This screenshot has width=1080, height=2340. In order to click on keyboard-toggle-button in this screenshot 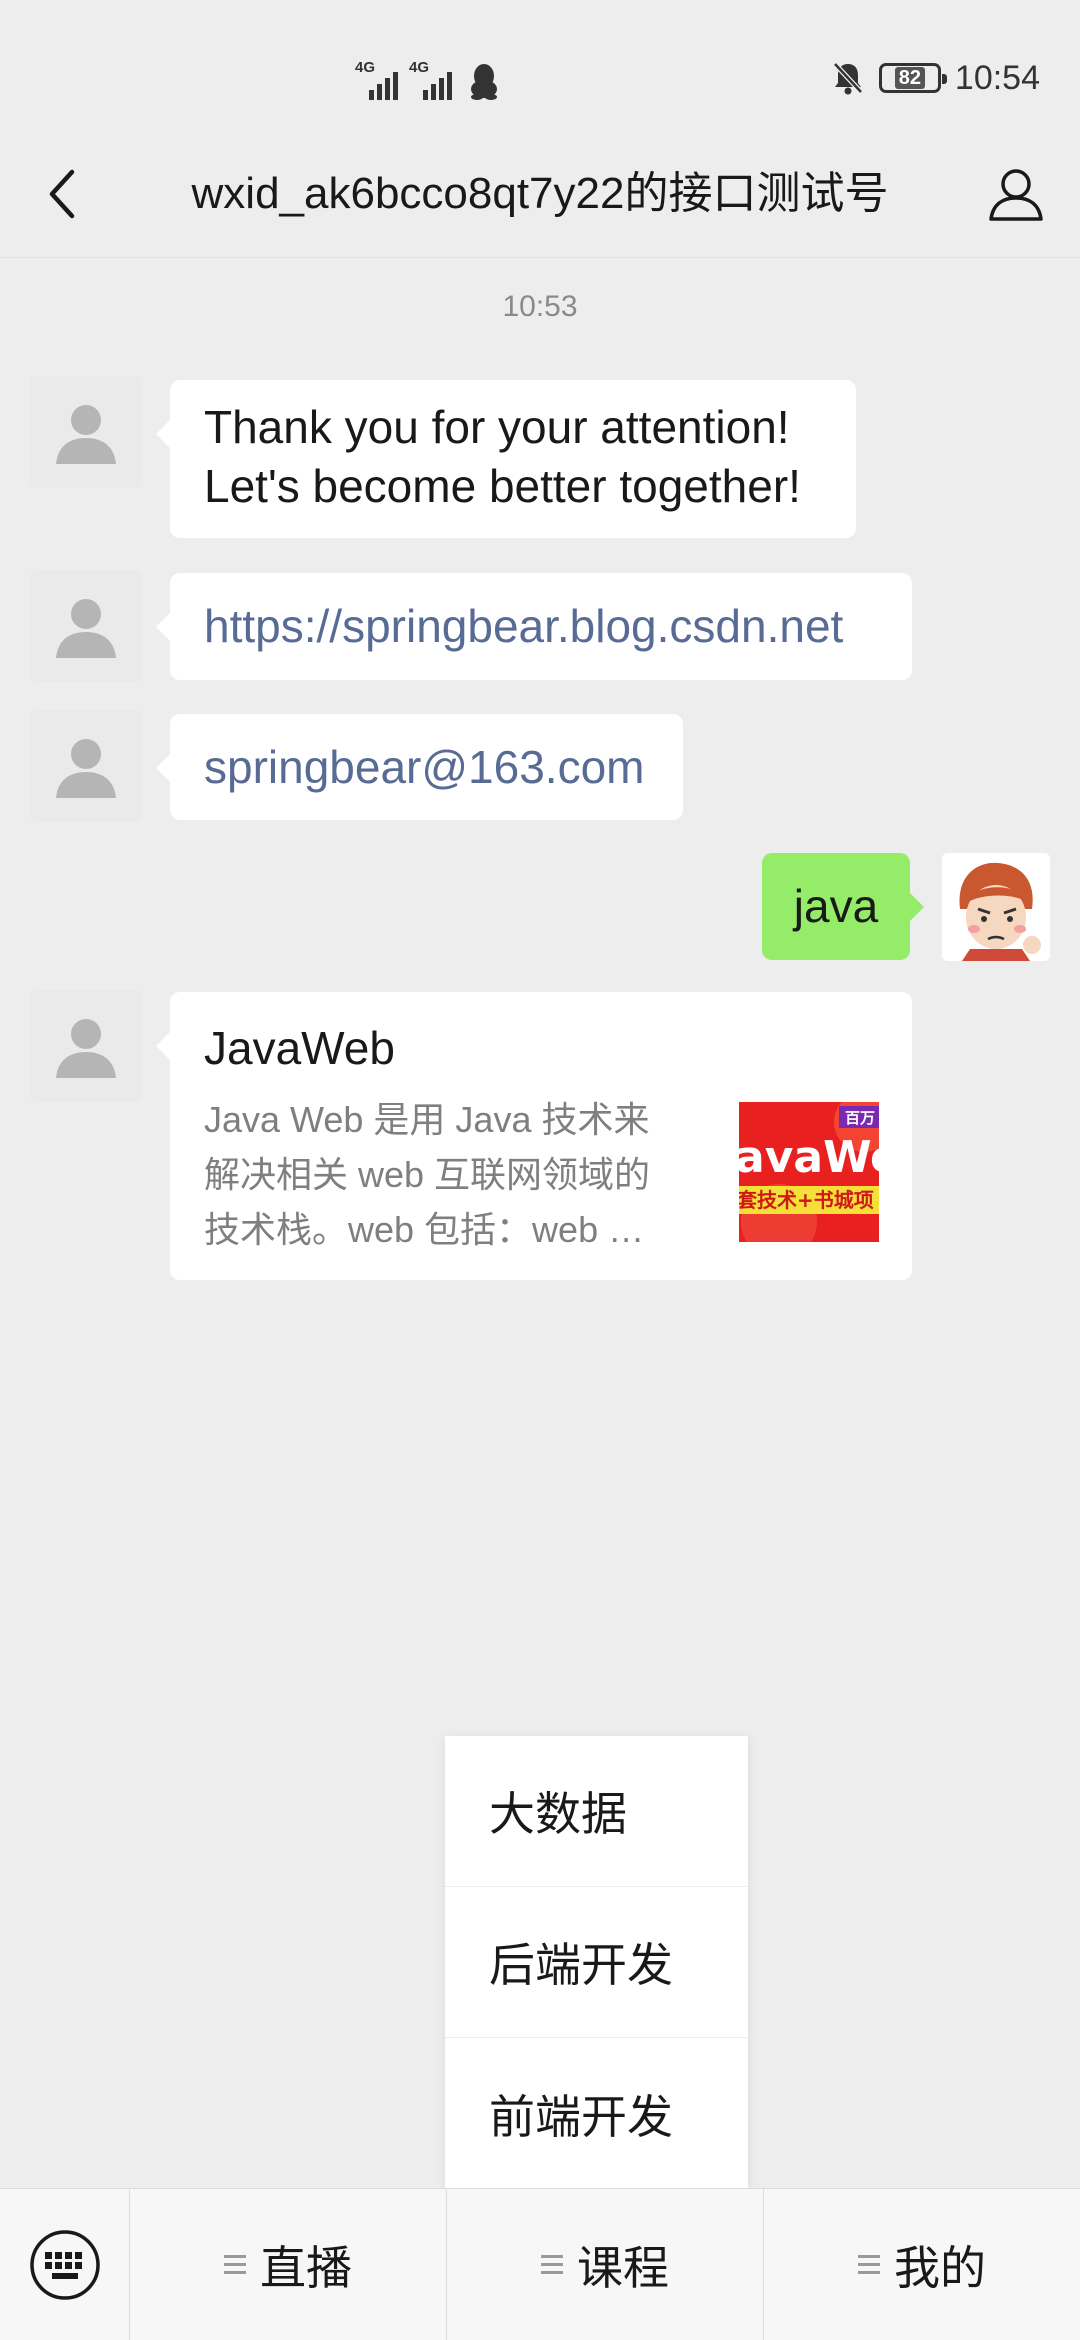, I will do `click(65, 2264)`.